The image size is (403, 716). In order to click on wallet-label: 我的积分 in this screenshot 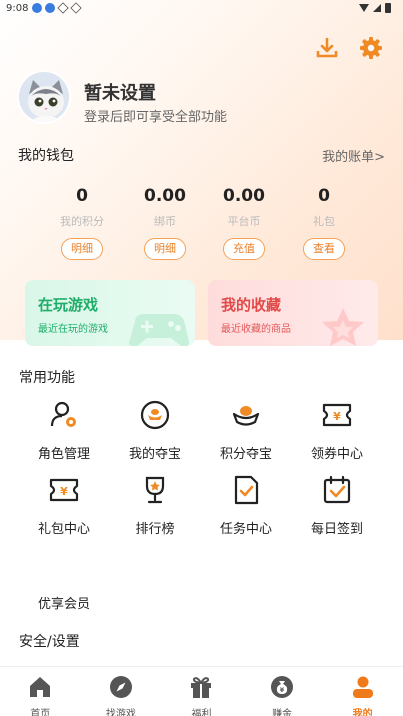, I will do `click(82, 221)`.